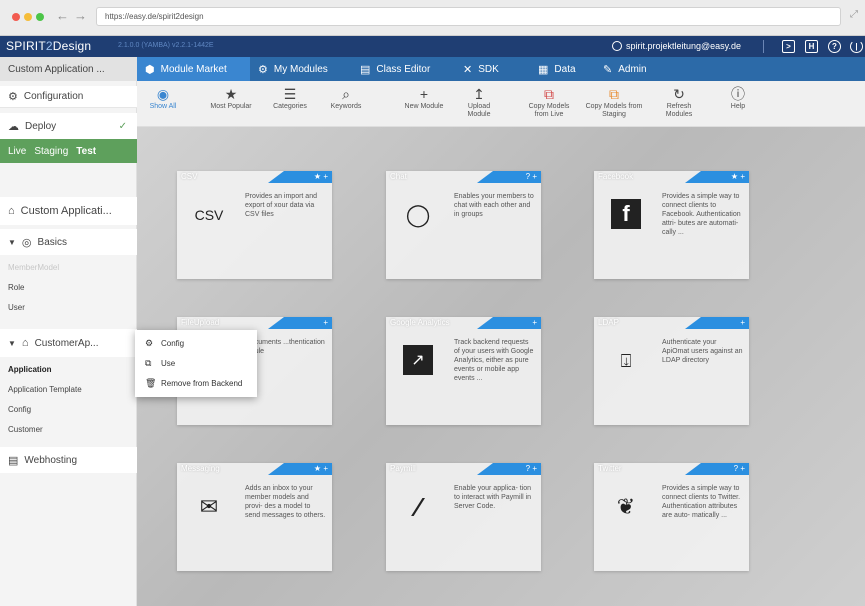 Image resolution: width=865 pixels, height=606 pixels. Describe the element at coordinates (13, 126) in the screenshot. I see `cloud-icon: ☁` at that location.